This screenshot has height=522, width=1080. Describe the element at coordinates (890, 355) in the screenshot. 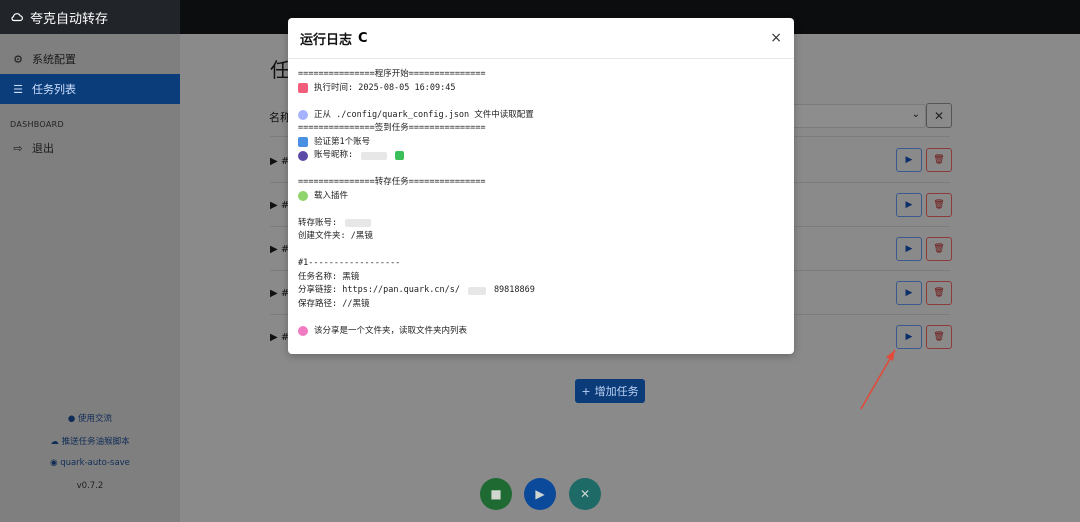

I see `arrow-head` at that location.